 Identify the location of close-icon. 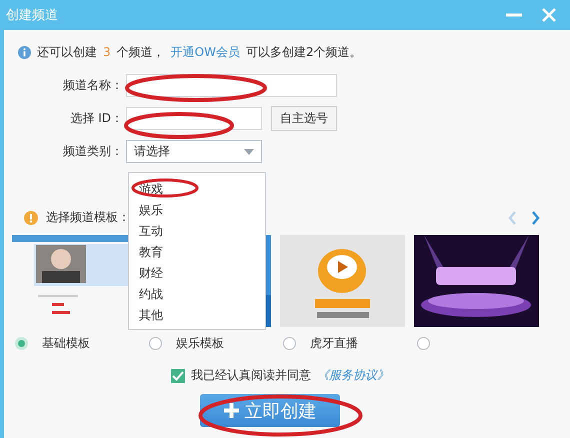
(549, 15).